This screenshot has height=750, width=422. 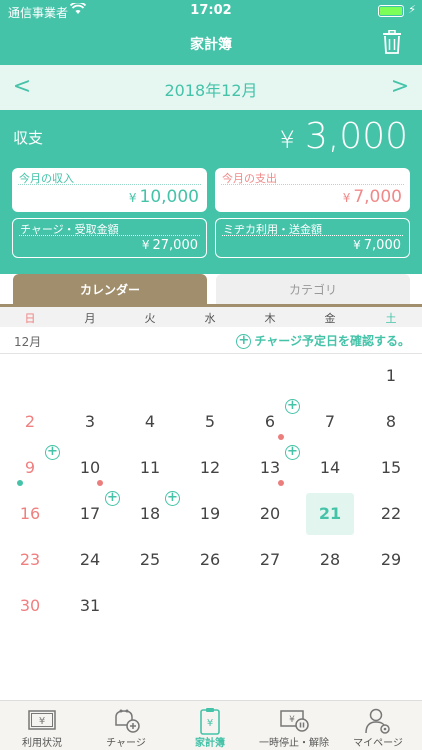 I want to click on tabbar-usage: ¥ 利用状況, so click(x=42, y=725).